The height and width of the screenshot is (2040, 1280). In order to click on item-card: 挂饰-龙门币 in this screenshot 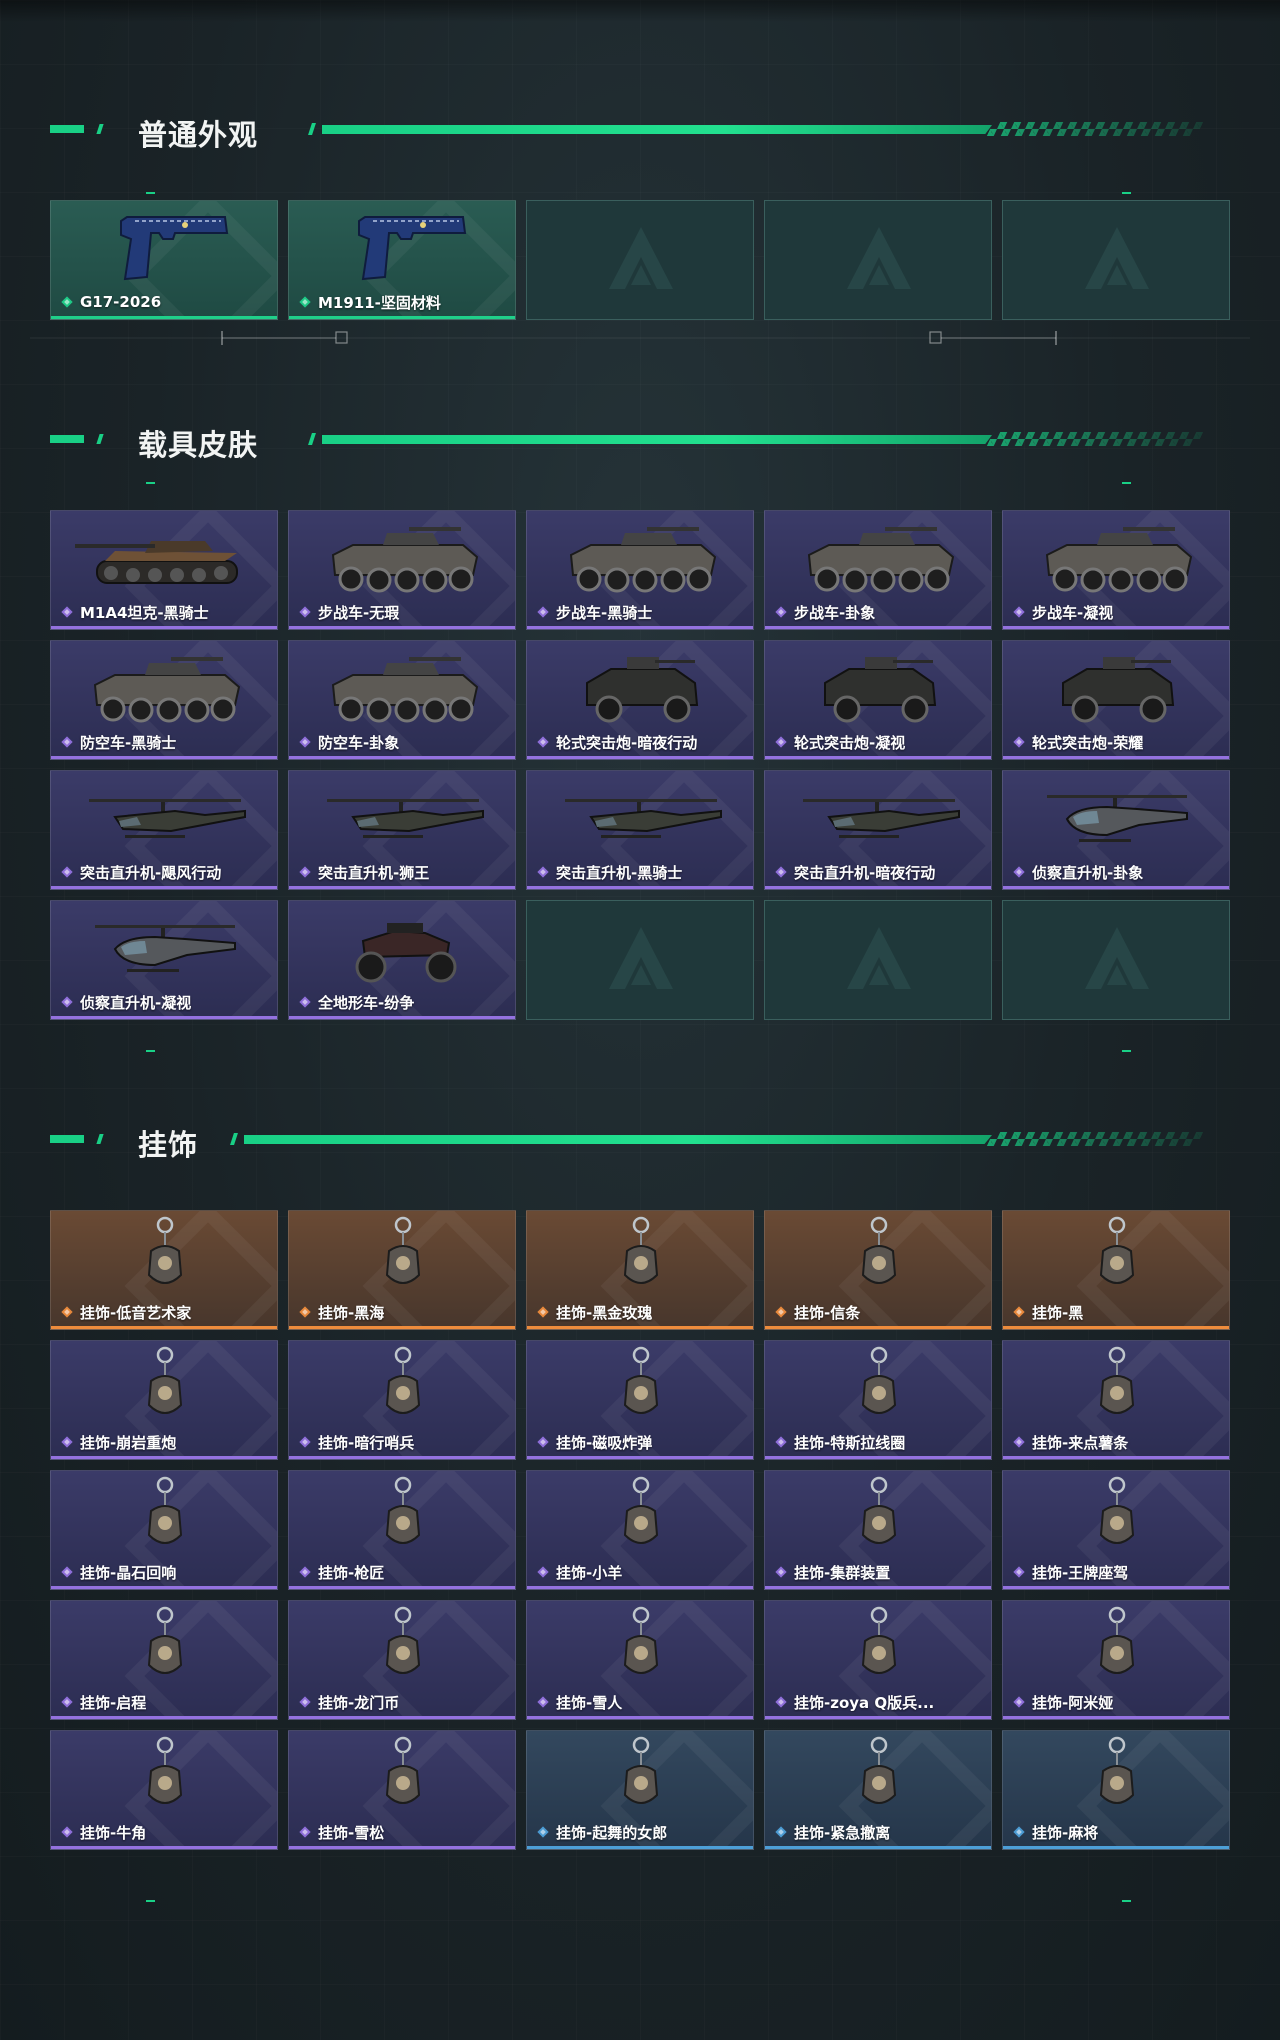, I will do `click(402, 1660)`.